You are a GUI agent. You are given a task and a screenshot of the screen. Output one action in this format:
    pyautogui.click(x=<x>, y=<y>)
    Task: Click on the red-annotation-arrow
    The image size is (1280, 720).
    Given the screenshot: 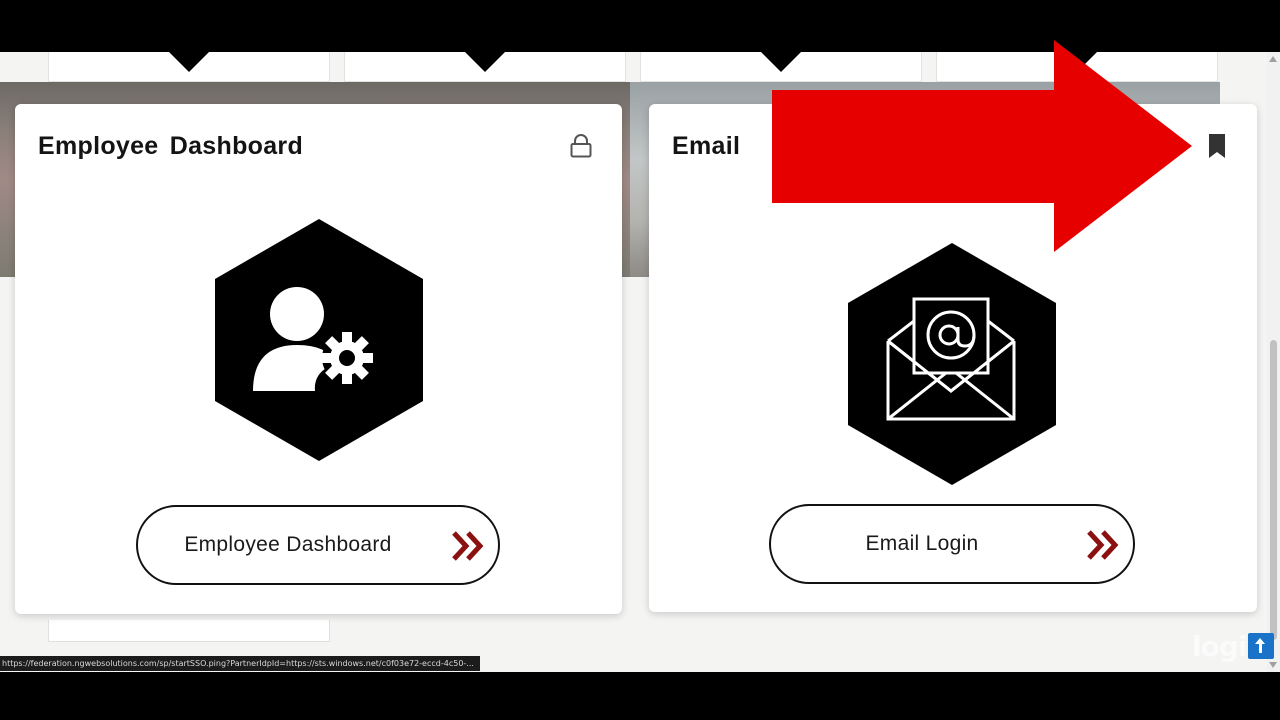 What is the action you would take?
    pyautogui.click(x=982, y=146)
    